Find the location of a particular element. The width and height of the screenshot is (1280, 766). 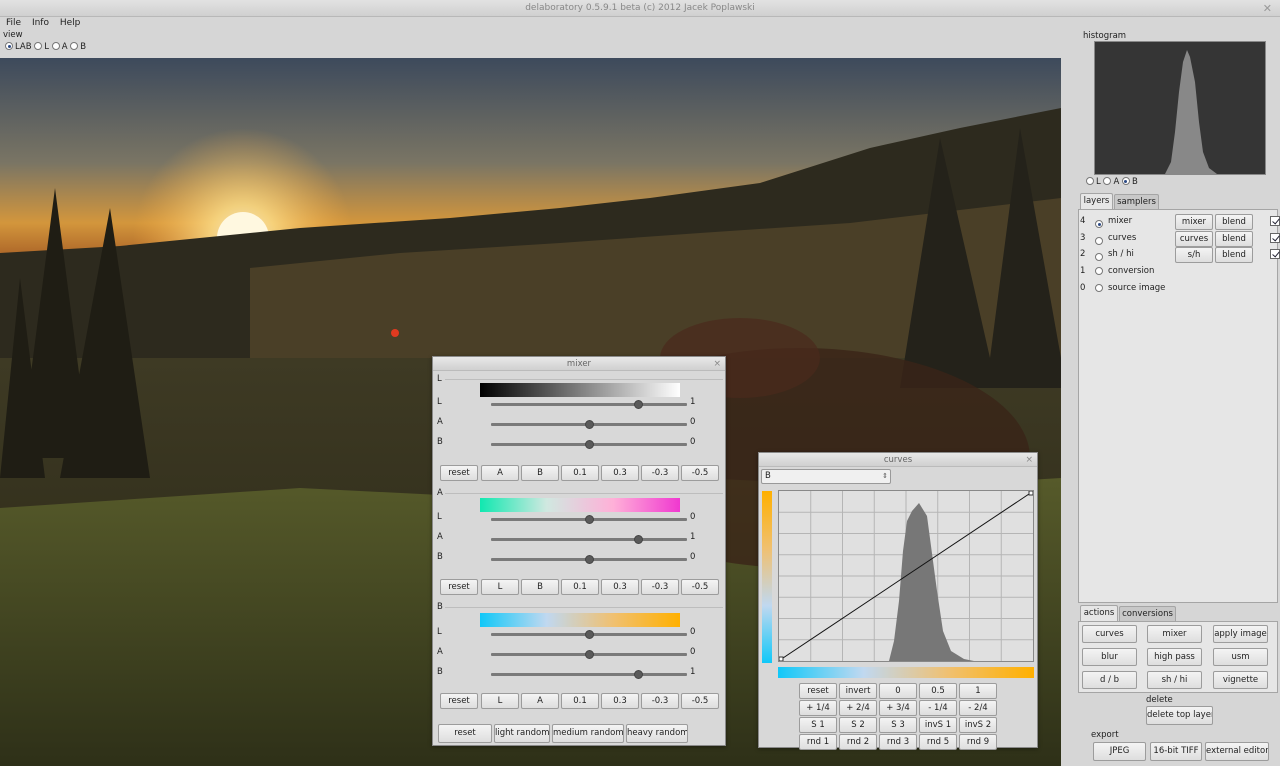

histogram-radio-l is located at coordinates (1090, 181).